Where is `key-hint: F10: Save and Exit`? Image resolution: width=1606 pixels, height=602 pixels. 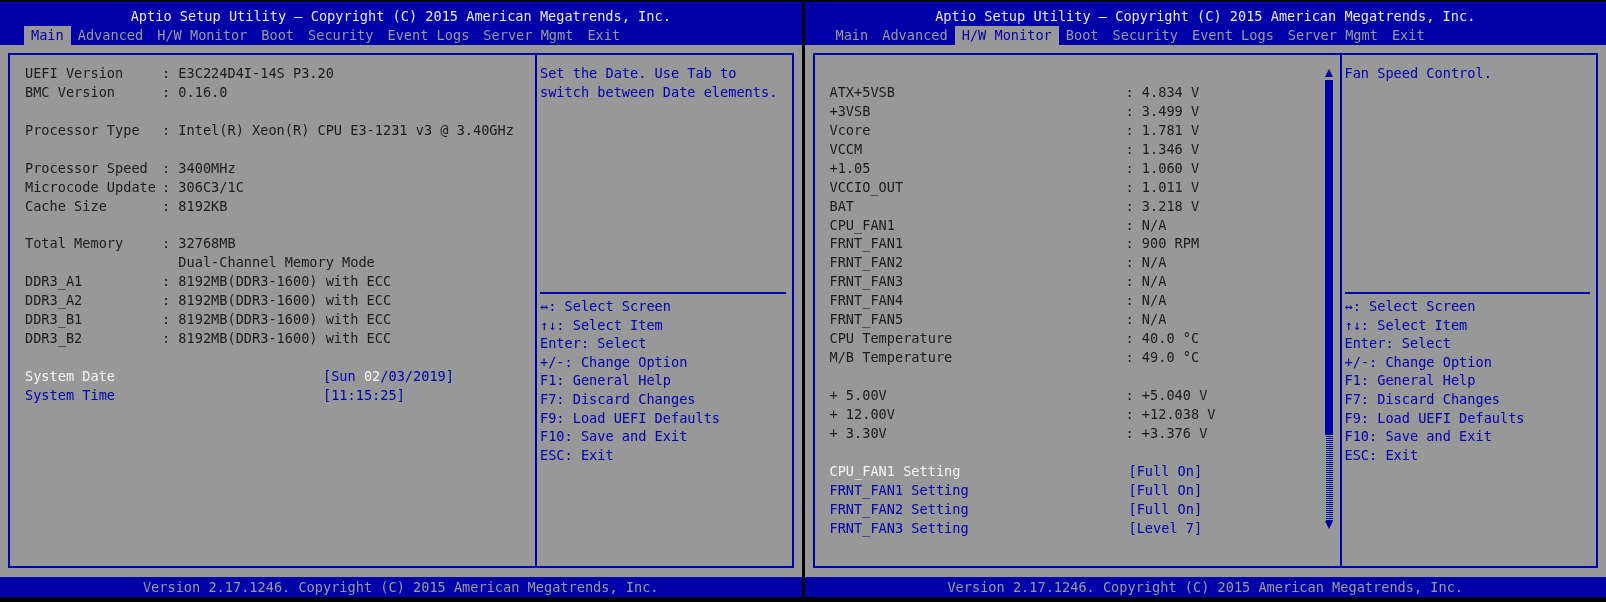 key-hint: F10: Save and Exit is located at coordinates (614, 436).